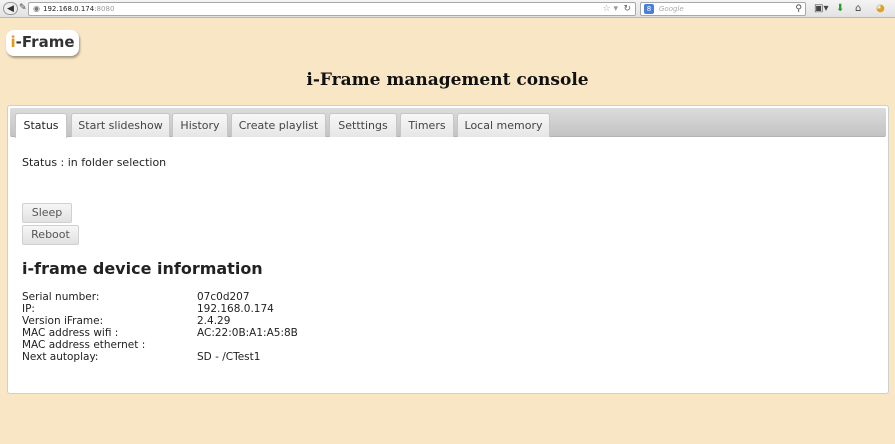 The image size is (895, 444). Describe the element at coordinates (50, 235) in the screenshot. I see `reboot-button: Reboot` at that location.